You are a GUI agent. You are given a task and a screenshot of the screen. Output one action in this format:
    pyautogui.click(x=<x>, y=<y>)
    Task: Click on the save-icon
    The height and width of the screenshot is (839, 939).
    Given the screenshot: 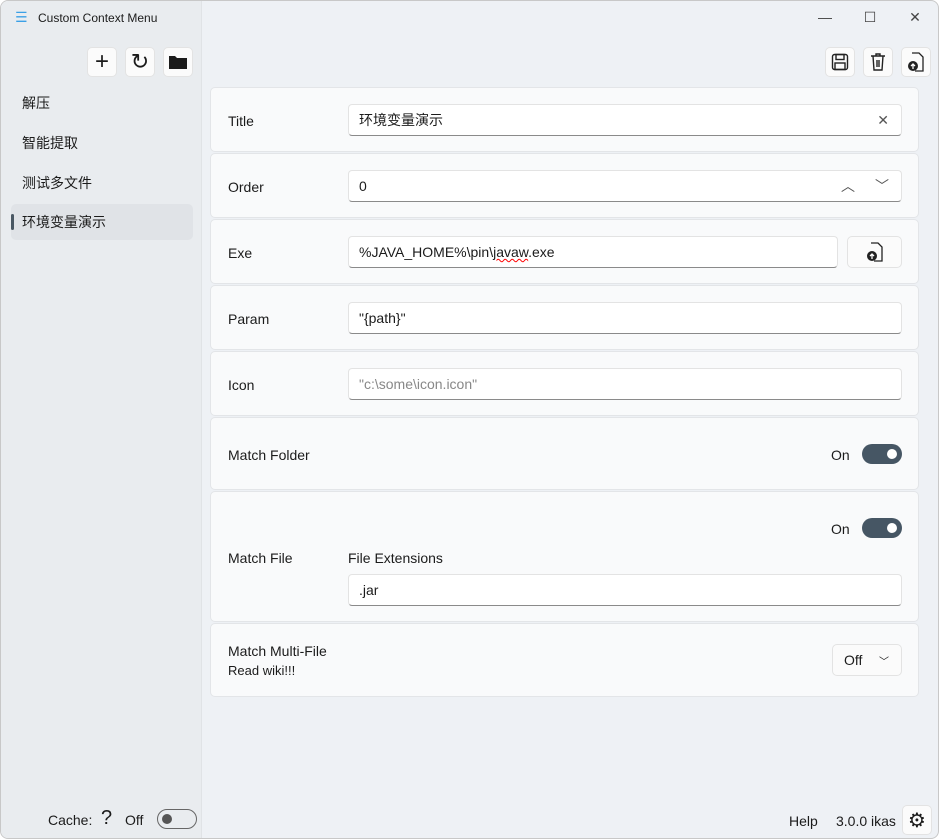 What is the action you would take?
    pyautogui.click(x=840, y=62)
    